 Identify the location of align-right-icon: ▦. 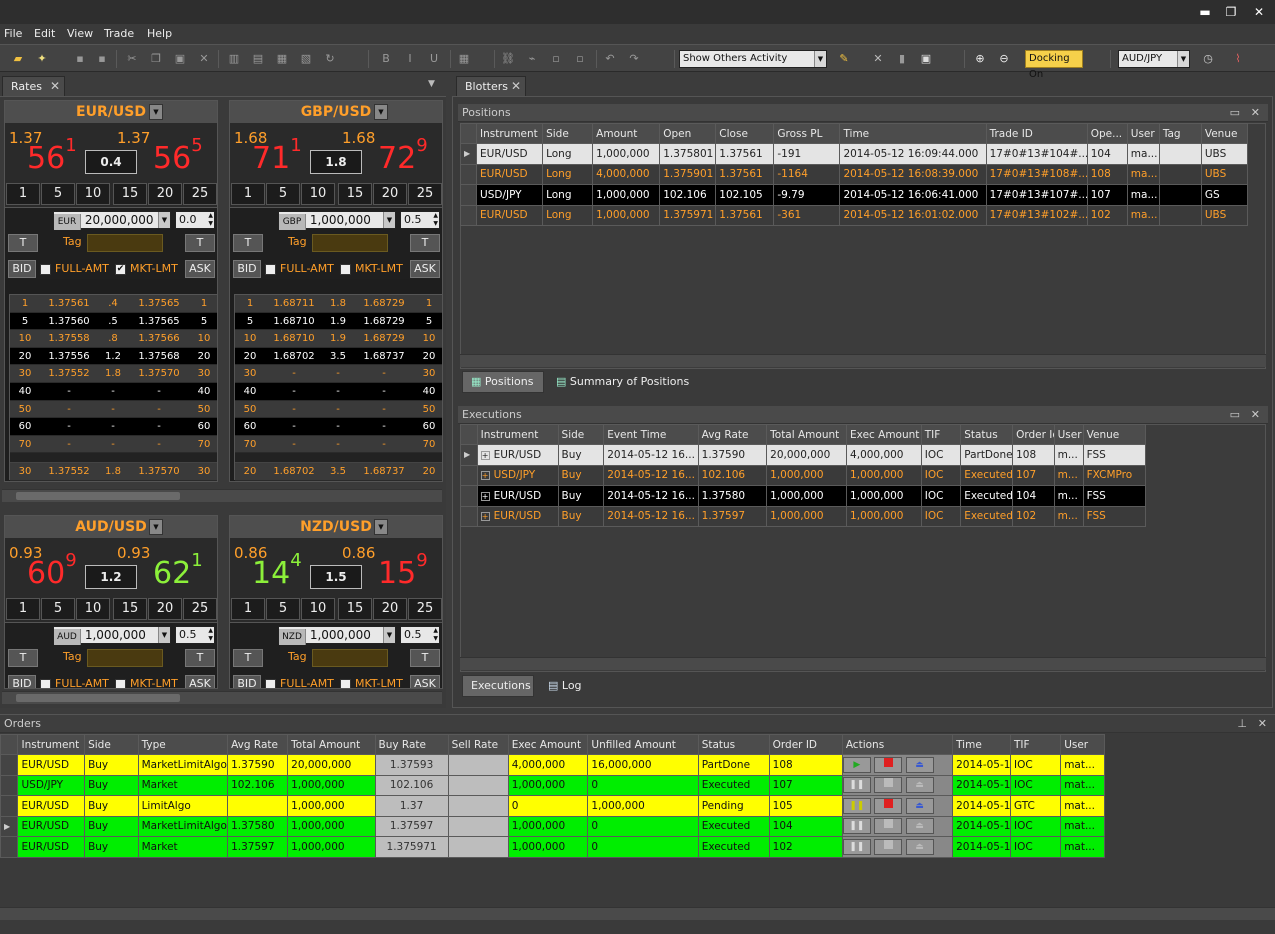
(282, 59).